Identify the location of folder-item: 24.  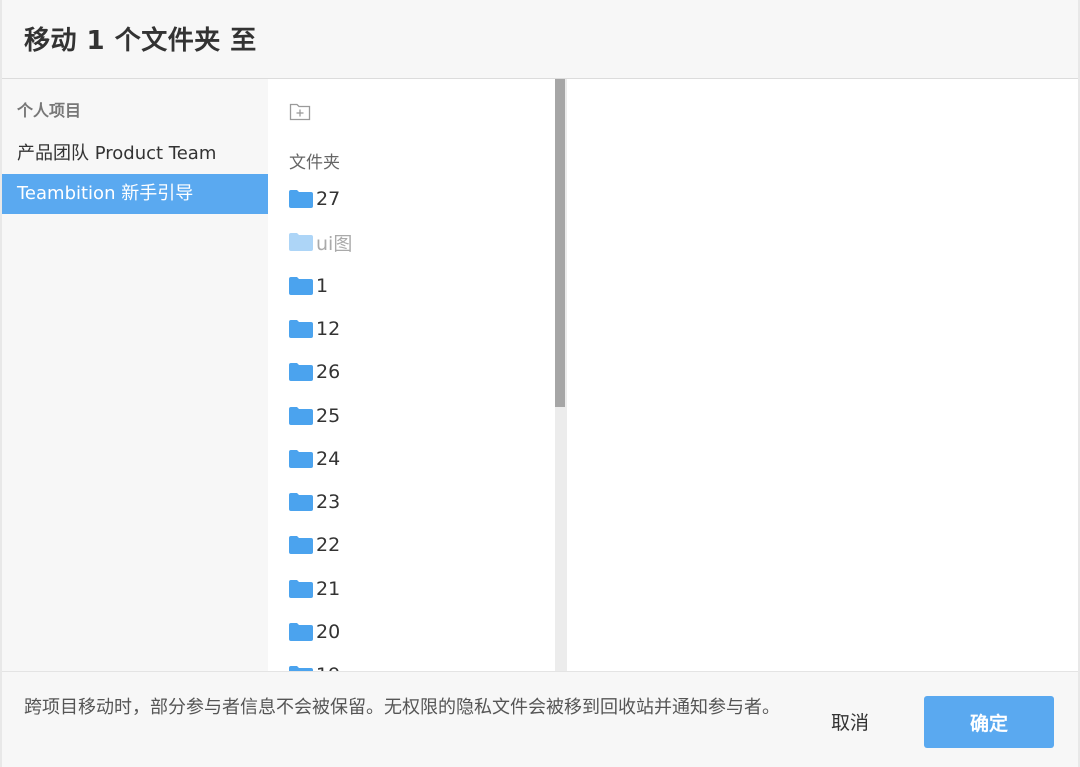
(314, 459).